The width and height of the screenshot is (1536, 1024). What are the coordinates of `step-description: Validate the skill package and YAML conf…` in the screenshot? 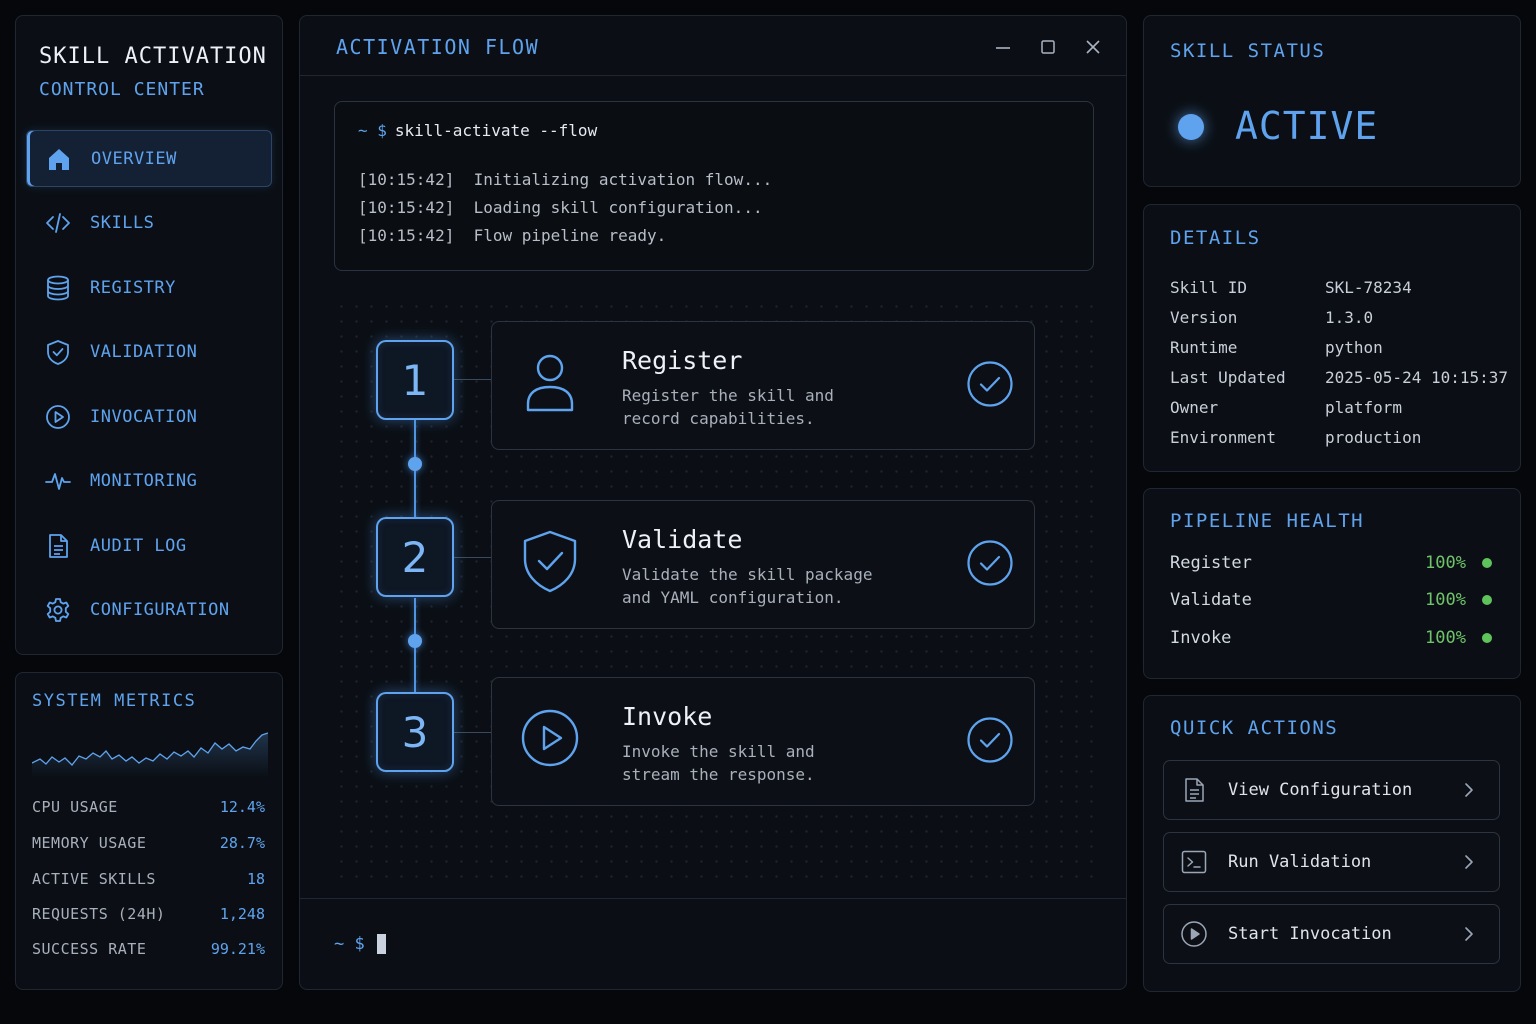 It's located at (747, 586).